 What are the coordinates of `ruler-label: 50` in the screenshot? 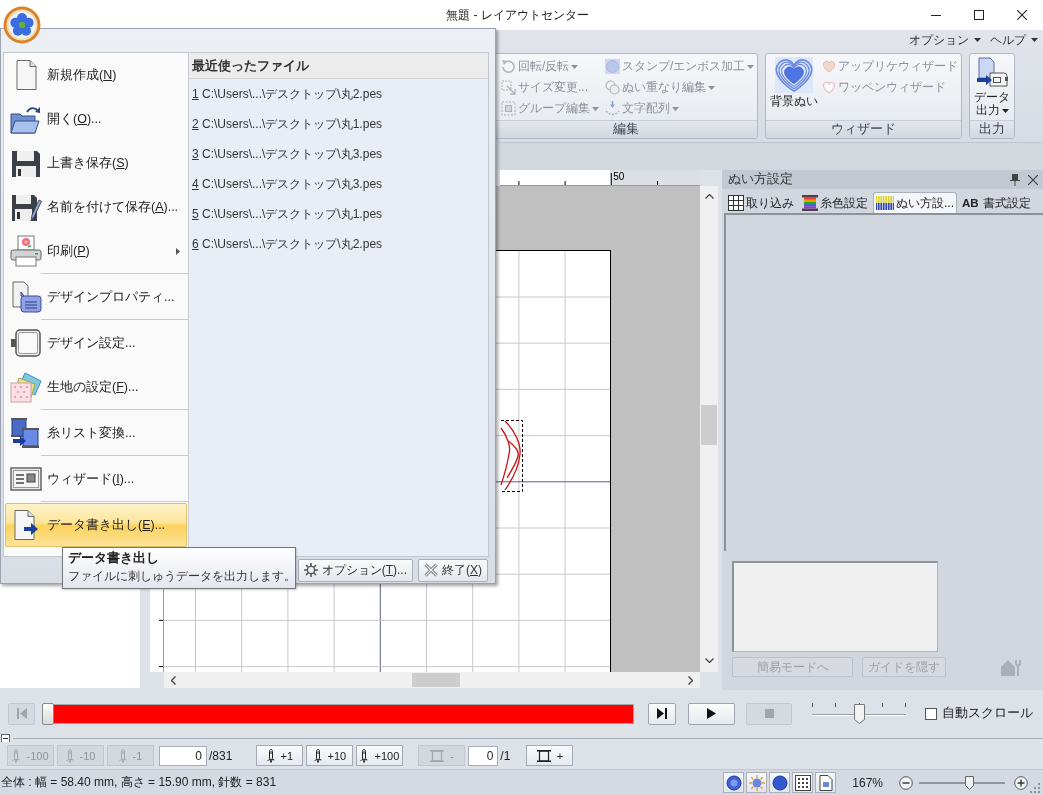 It's located at (619, 176).